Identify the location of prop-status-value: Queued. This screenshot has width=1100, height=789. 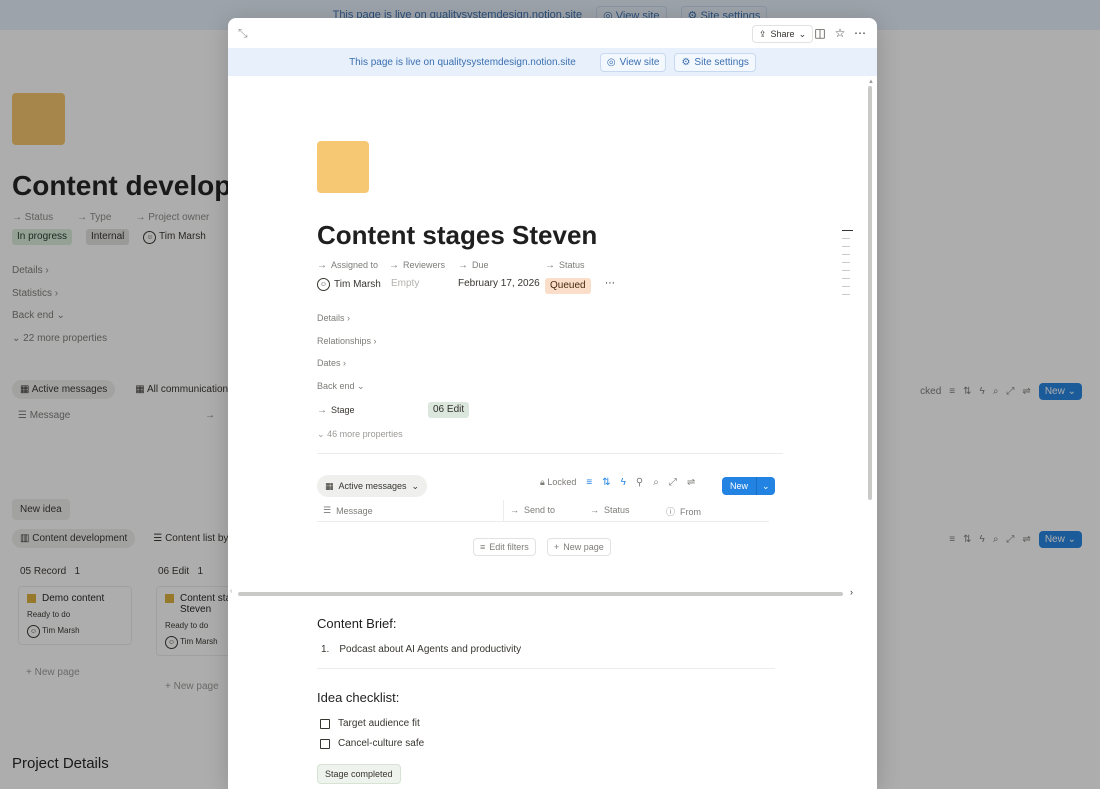
(568, 286).